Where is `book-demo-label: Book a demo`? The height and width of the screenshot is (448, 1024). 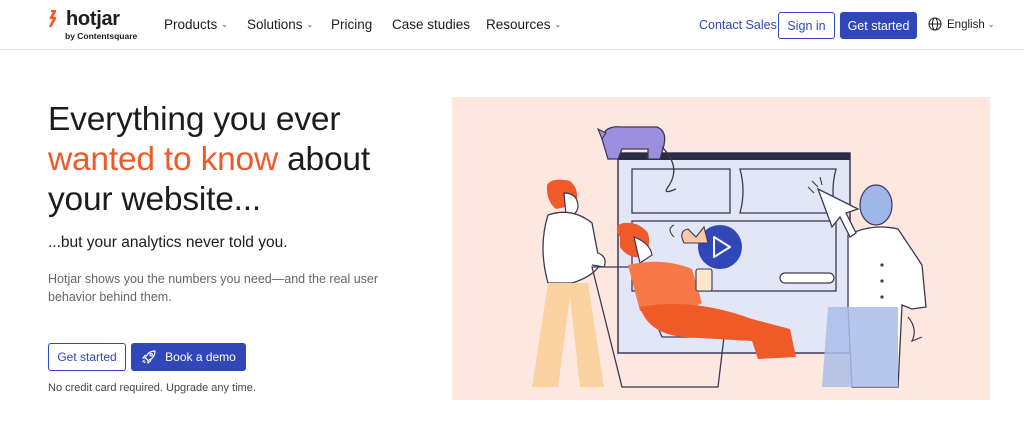
book-demo-label: Book a demo is located at coordinates (200, 357).